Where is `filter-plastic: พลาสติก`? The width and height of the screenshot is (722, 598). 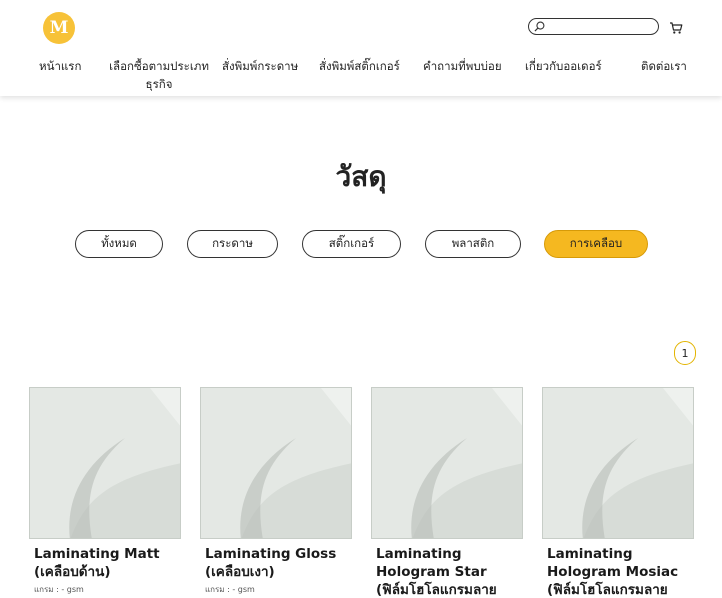 filter-plastic: พลาสติก is located at coordinates (473, 244).